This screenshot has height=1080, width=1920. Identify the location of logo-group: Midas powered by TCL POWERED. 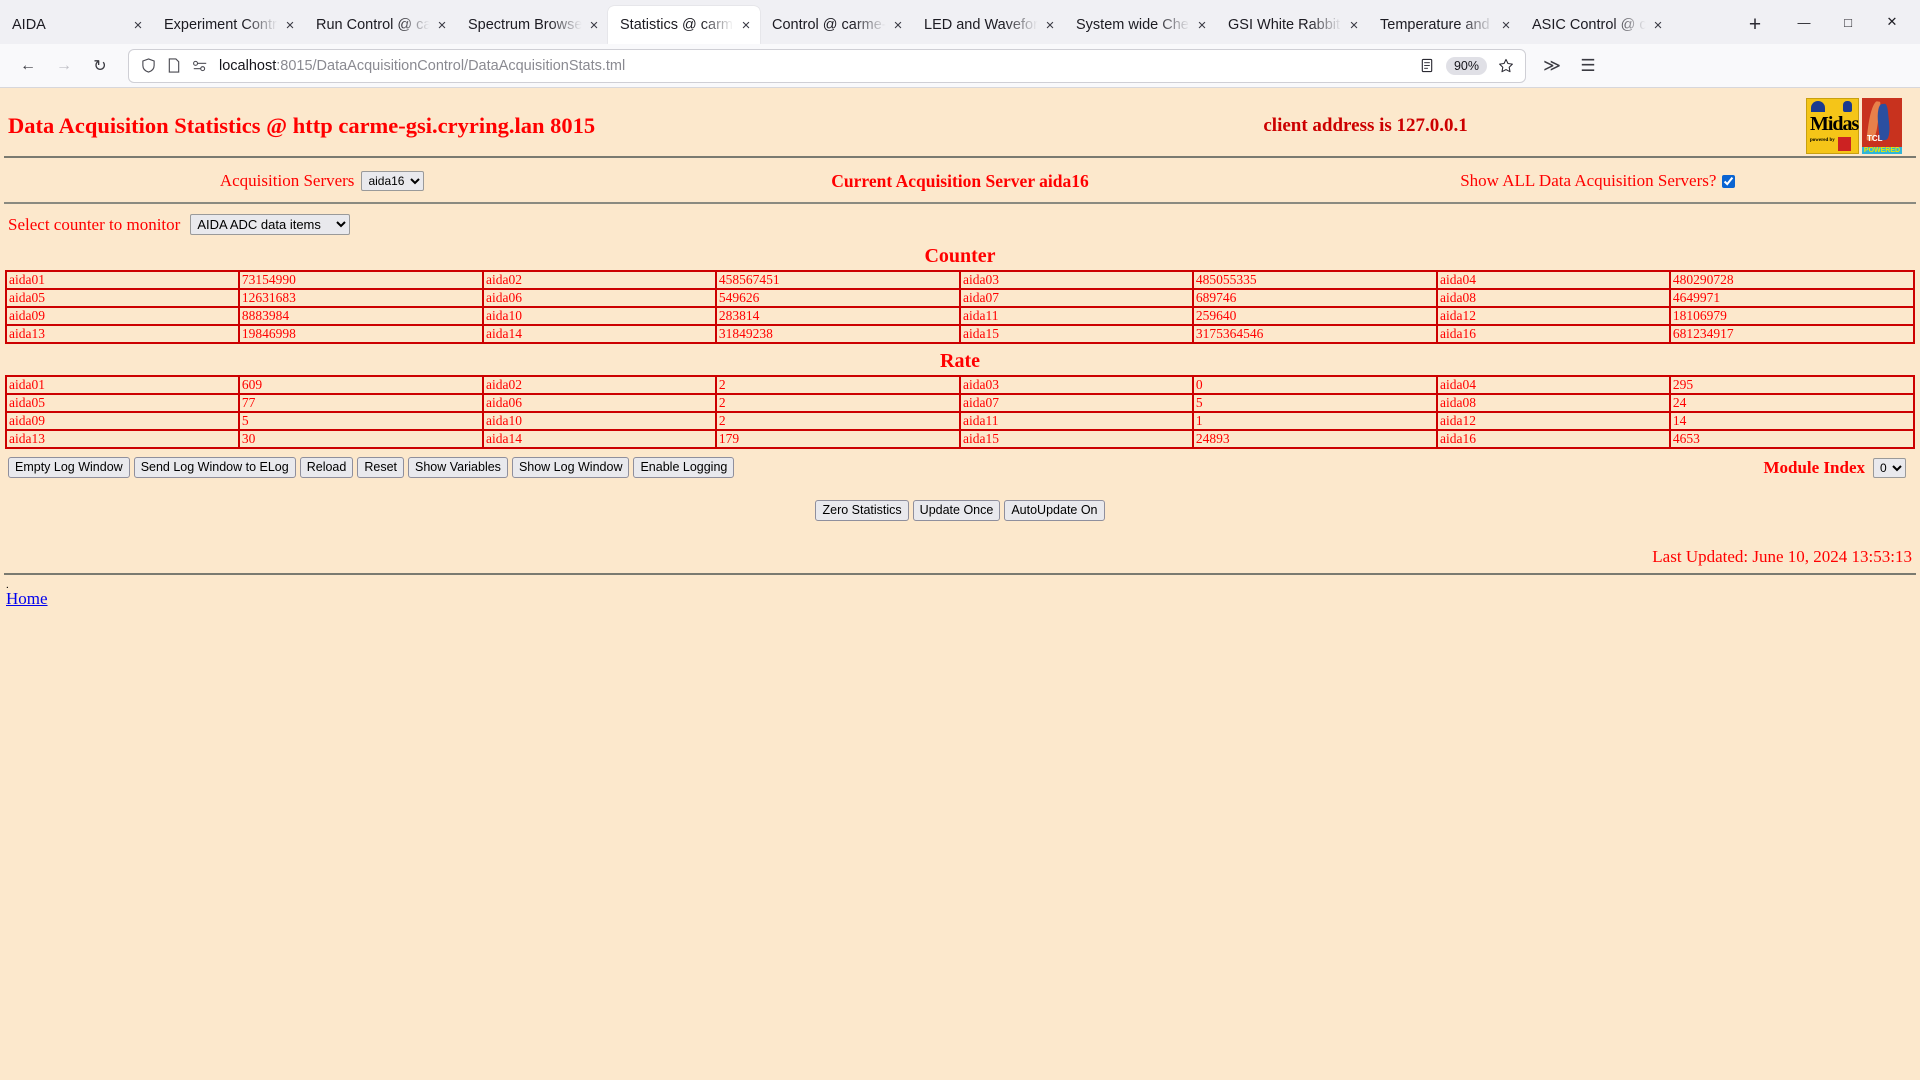
(1859, 126).